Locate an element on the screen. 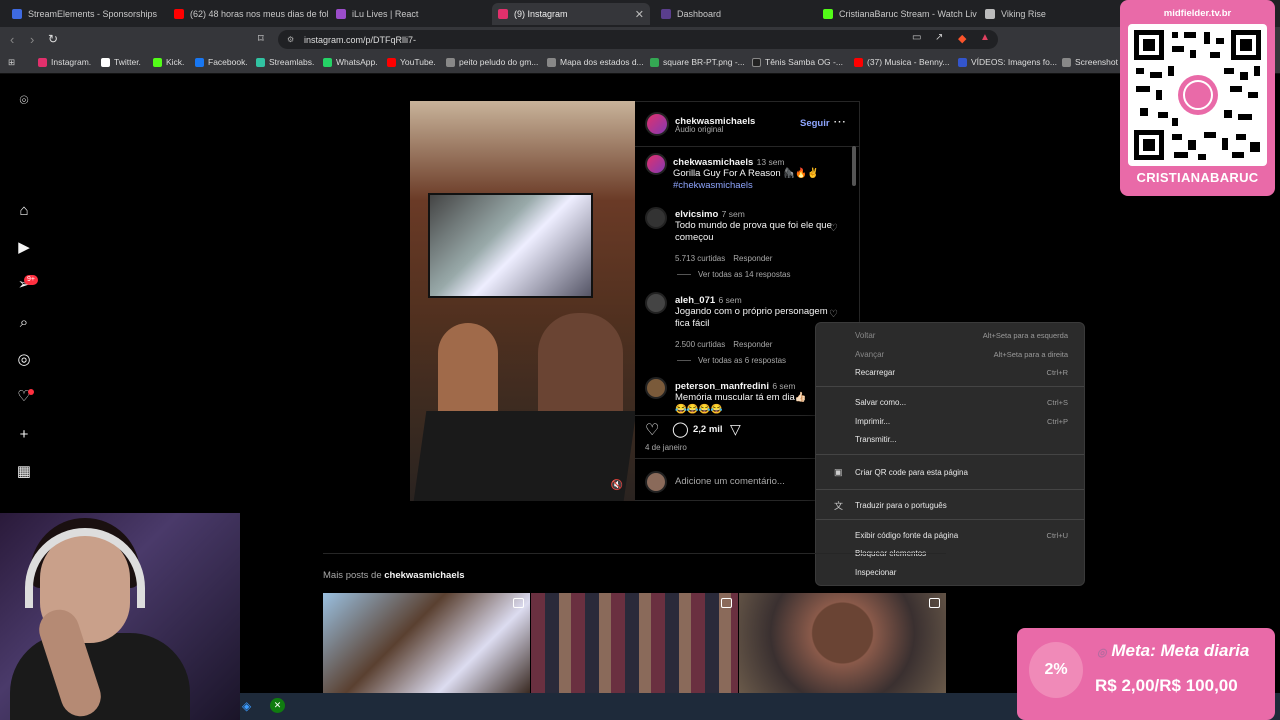  view-replies-link: Ver todas as 6 respostas is located at coordinates (742, 360).